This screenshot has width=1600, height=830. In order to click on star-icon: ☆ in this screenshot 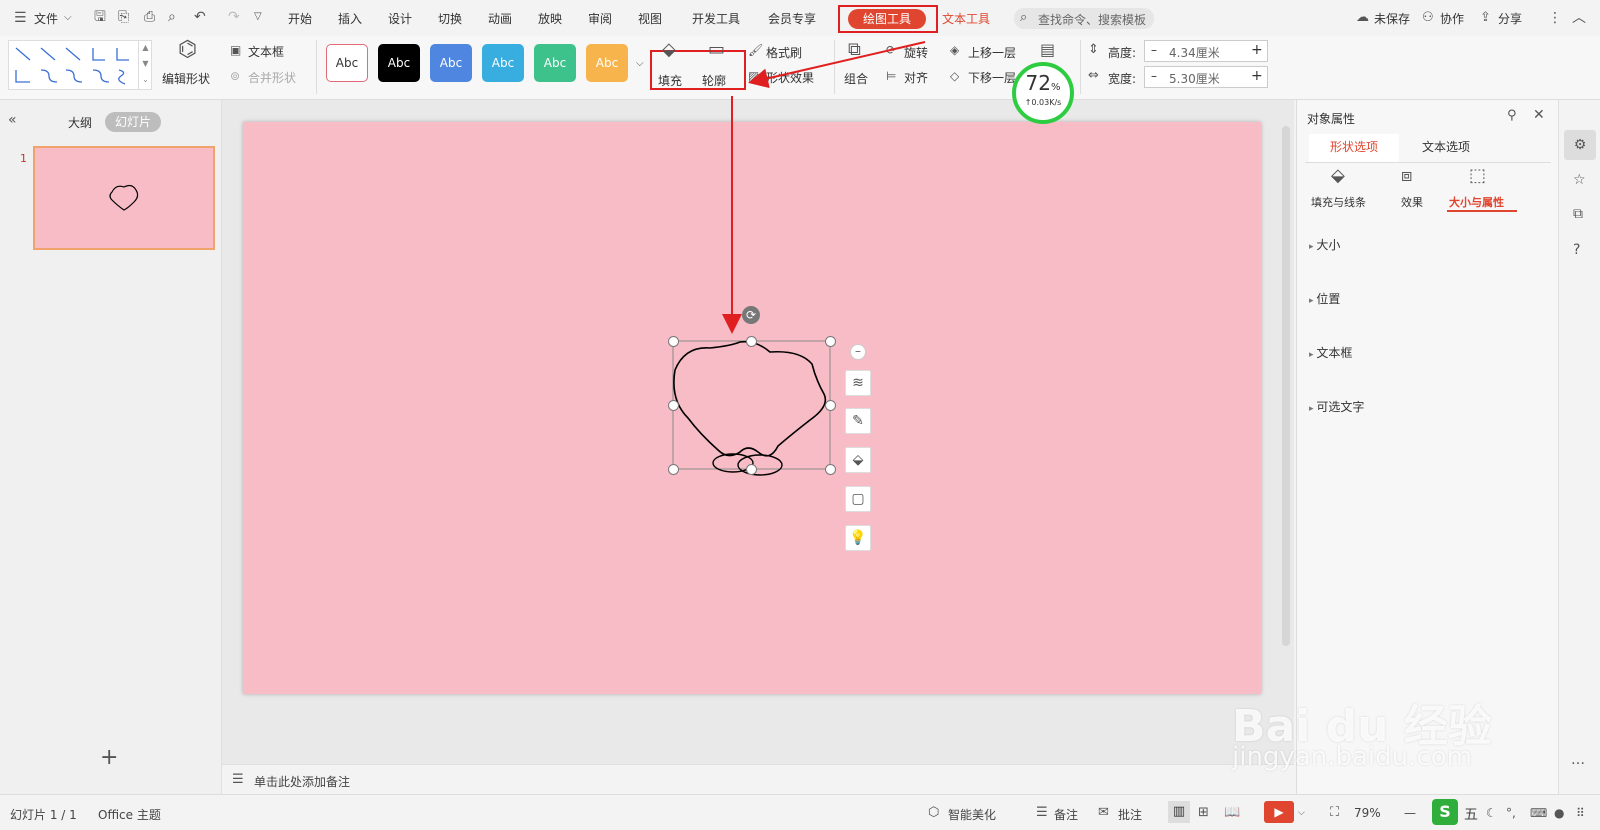, I will do `click(1579, 180)`.